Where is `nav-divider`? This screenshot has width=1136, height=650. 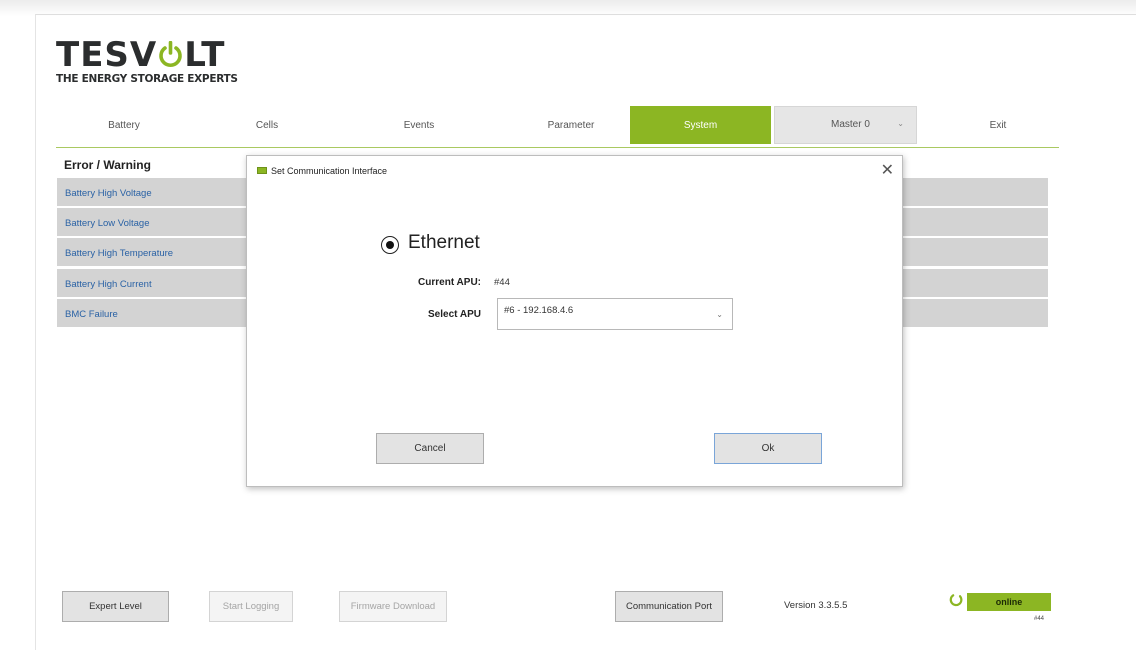 nav-divider is located at coordinates (557, 147).